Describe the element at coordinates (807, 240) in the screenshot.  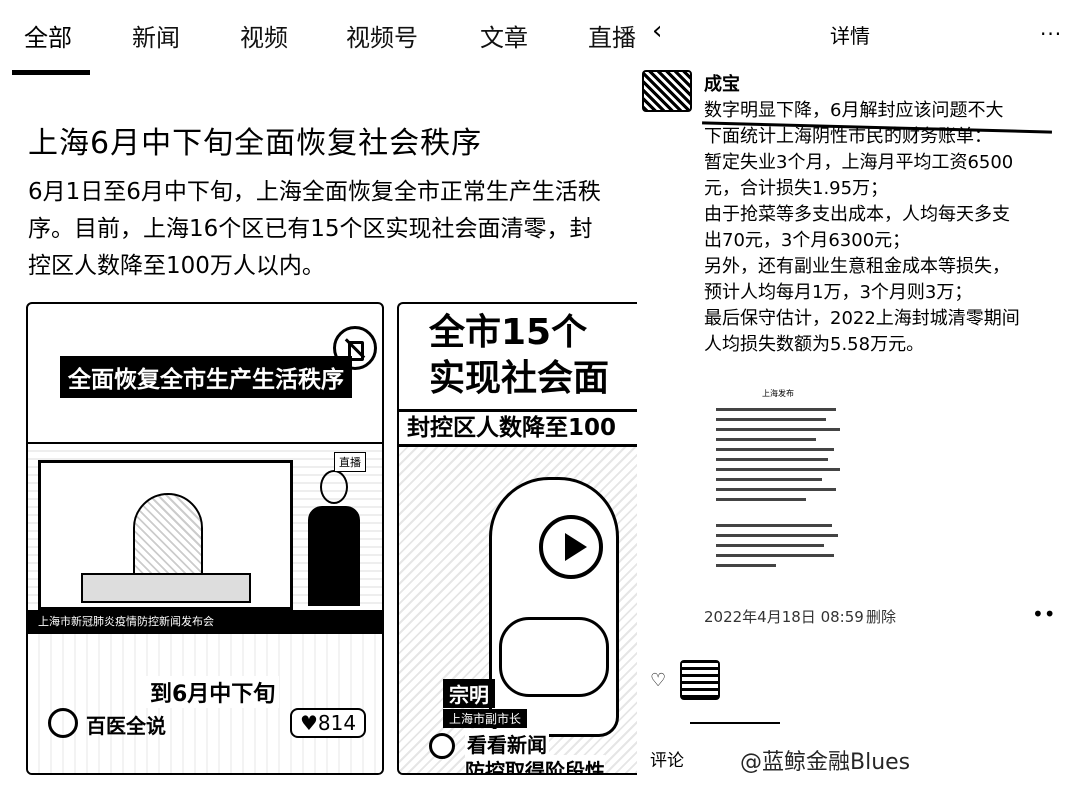
I see `post-line: 出70元，3个月6300元；` at that location.